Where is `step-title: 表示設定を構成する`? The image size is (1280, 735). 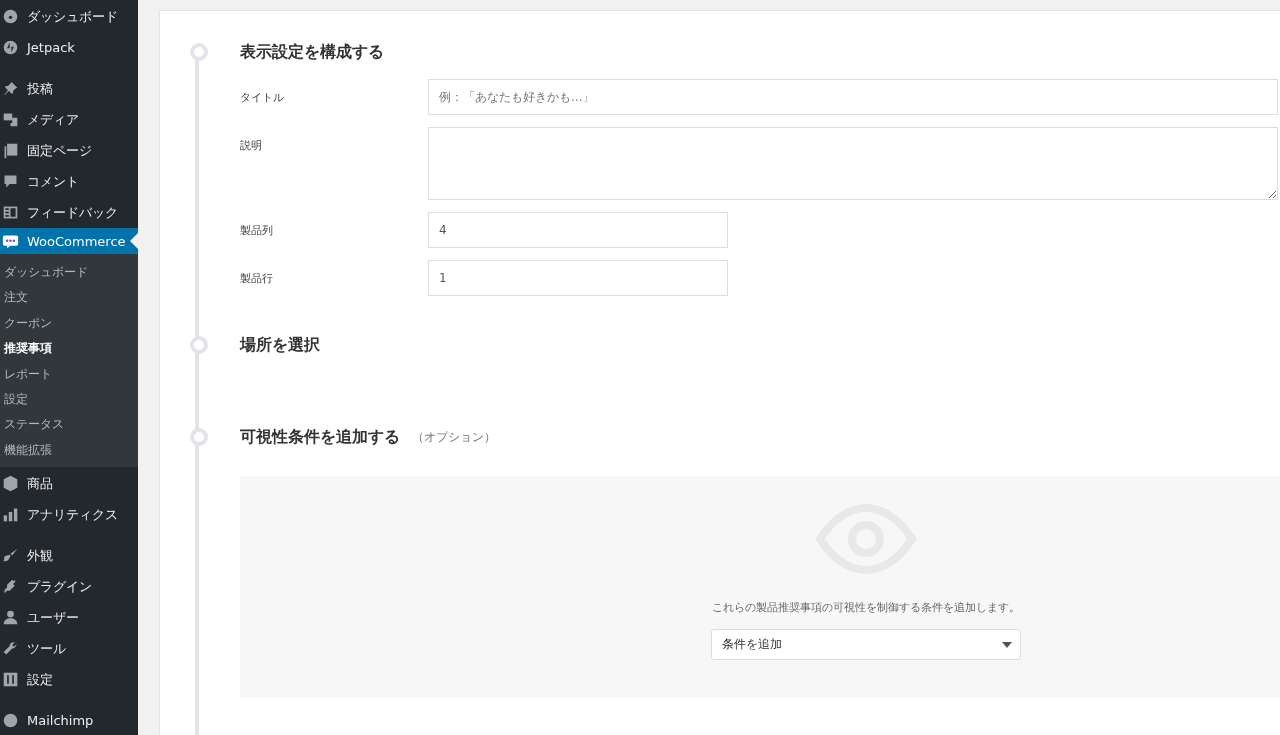
step-title: 表示設定を構成する is located at coordinates (312, 52).